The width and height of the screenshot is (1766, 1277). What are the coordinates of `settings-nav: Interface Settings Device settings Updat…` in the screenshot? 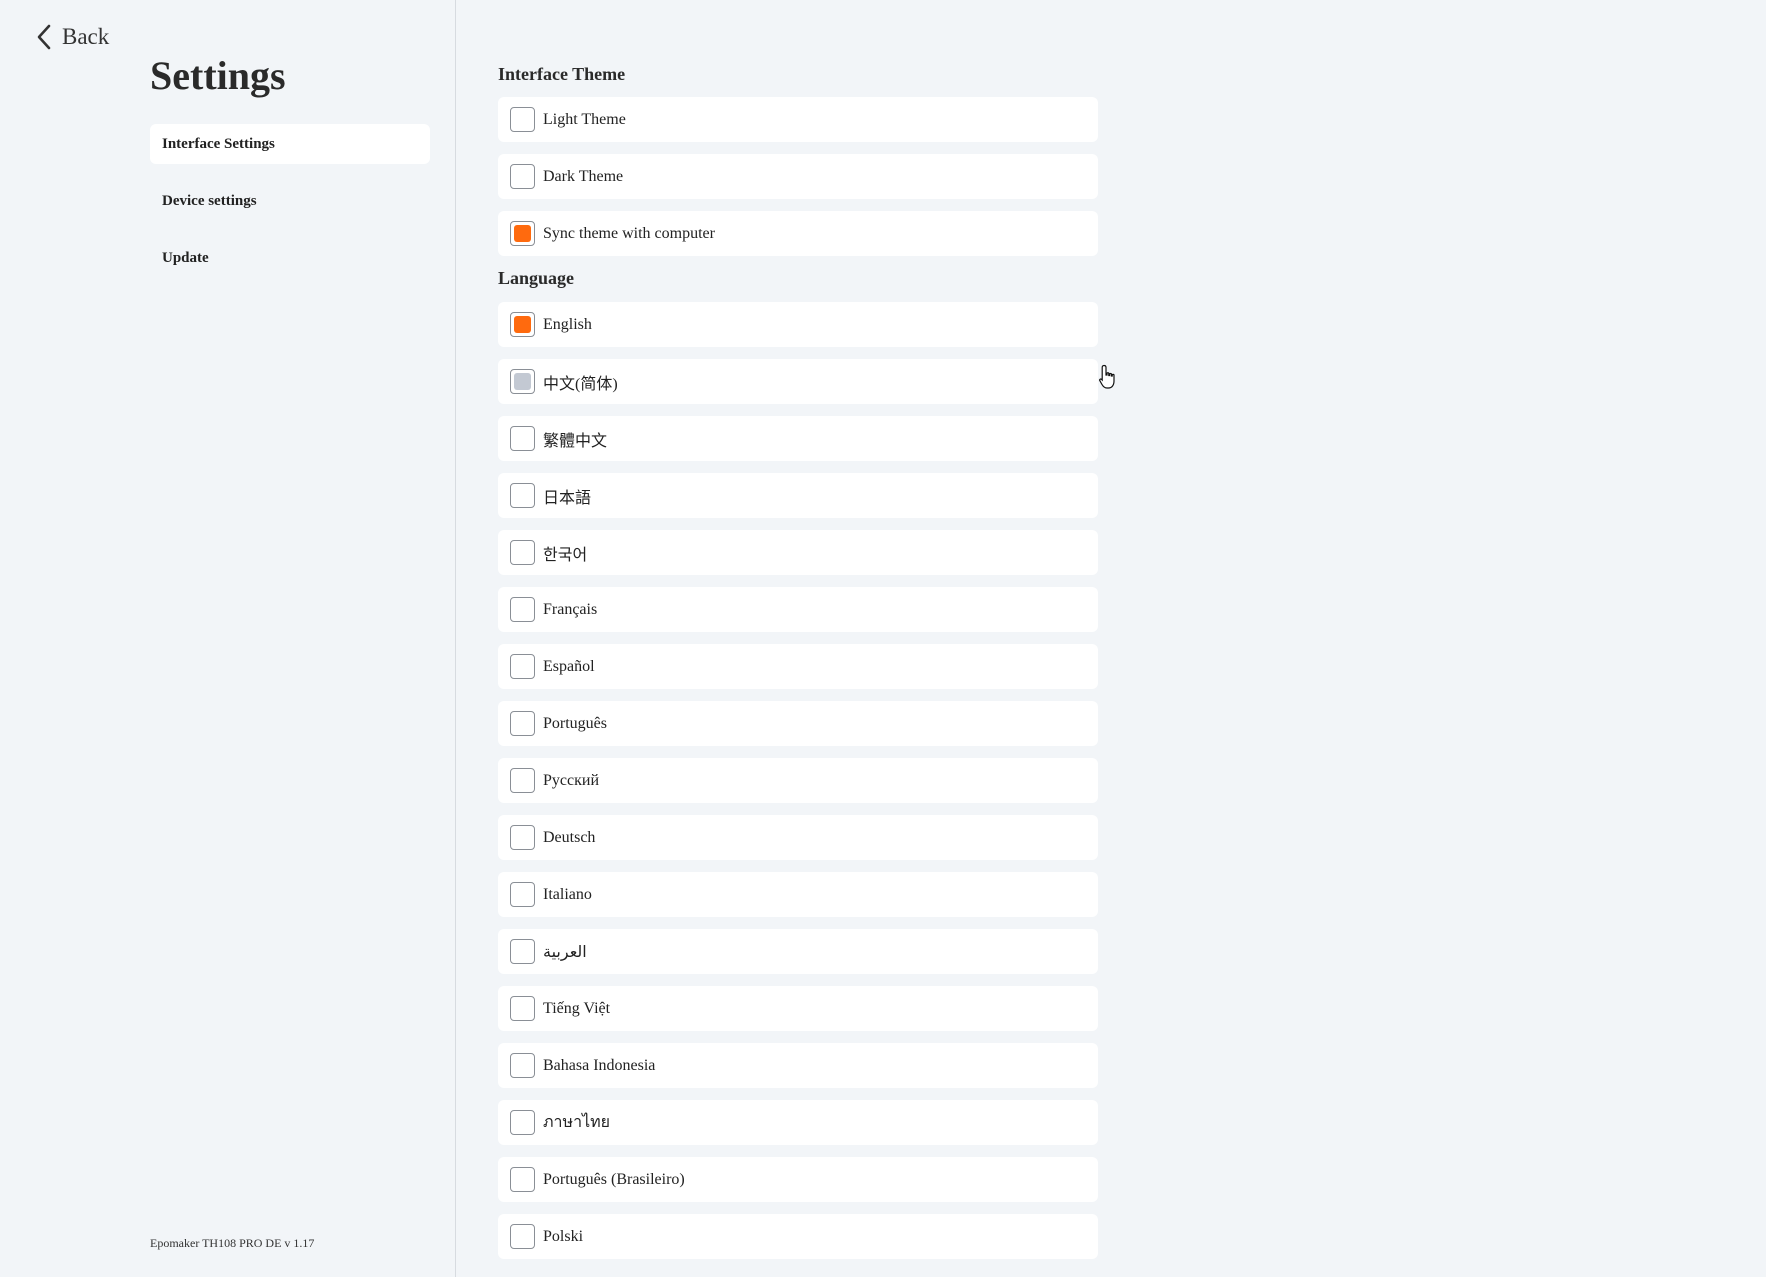 It's located at (290, 209).